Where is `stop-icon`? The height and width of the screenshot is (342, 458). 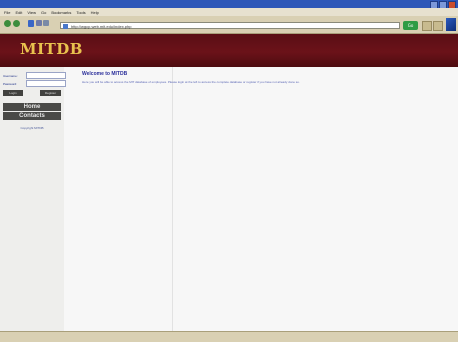
stop-icon is located at coordinates (39, 23).